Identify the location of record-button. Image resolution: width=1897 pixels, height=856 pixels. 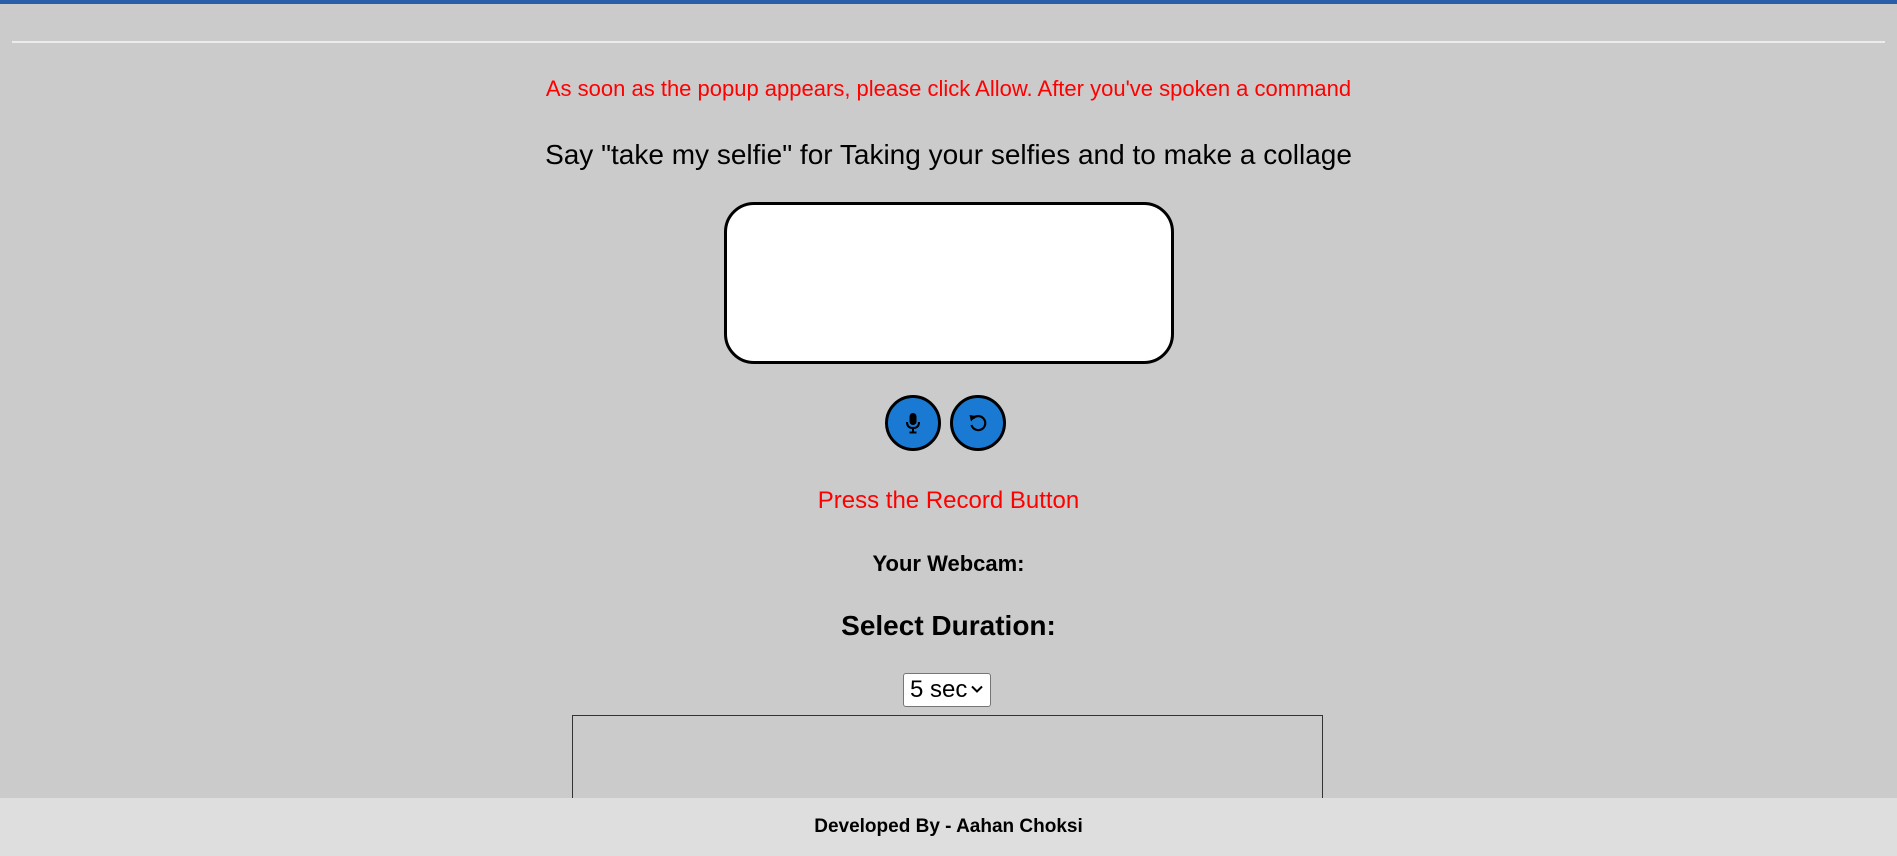
(913, 423).